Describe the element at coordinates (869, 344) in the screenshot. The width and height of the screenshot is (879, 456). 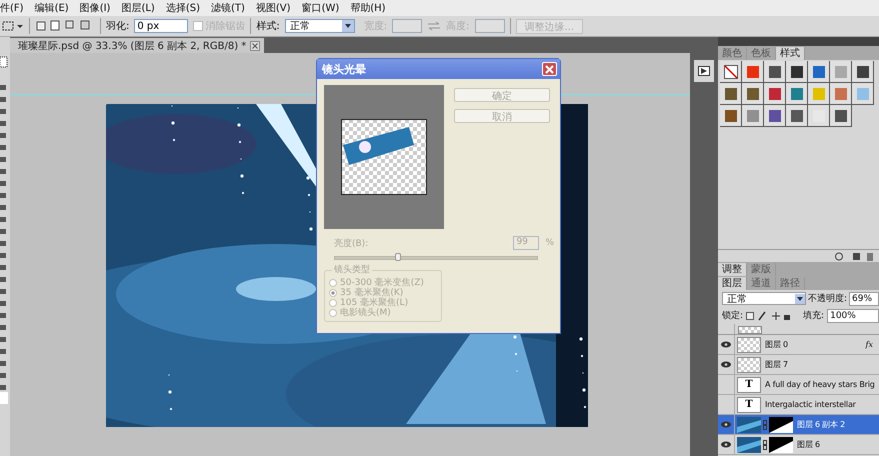
I see `effects-label: fx` at that location.